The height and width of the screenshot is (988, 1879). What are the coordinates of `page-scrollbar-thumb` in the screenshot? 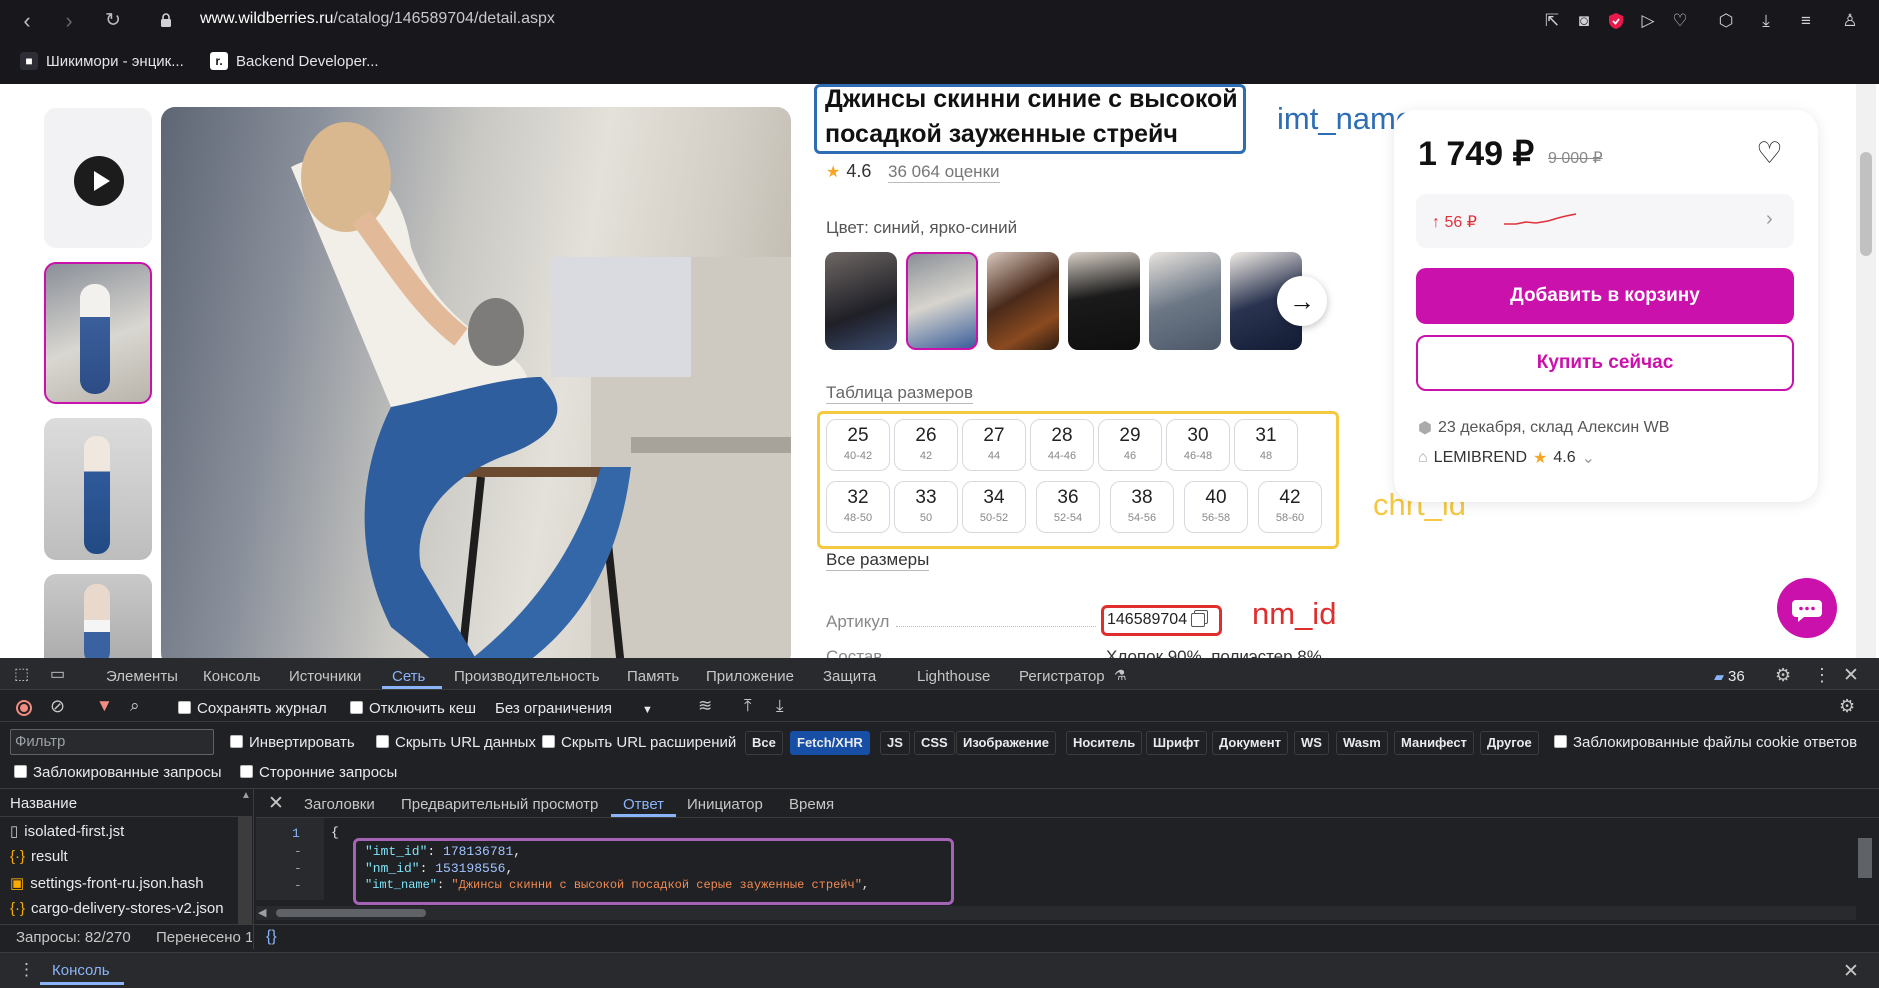 It's located at (1866, 204).